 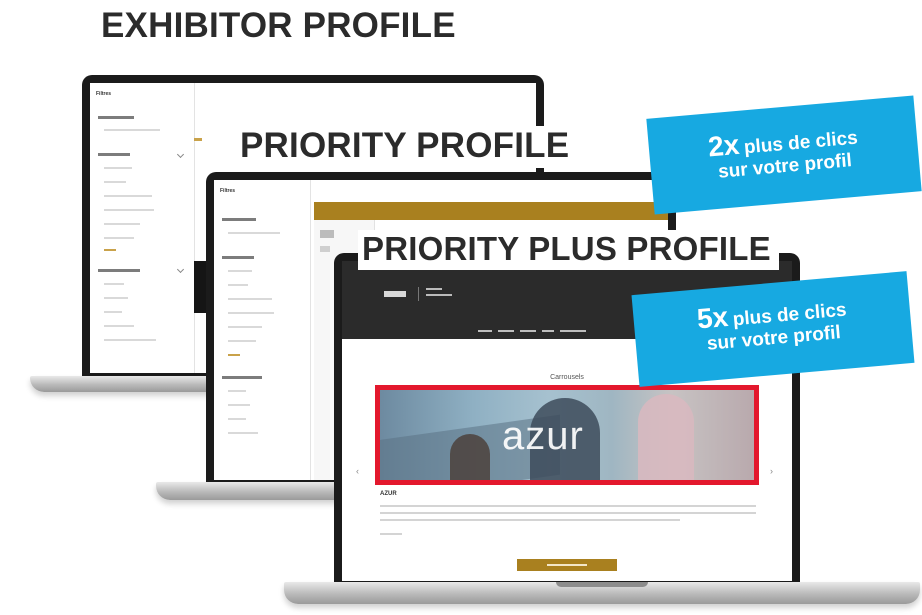 What do you see at coordinates (771, 471) in the screenshot?
I see `carousel-next-icon: ›` at bounding box center [771, 471].